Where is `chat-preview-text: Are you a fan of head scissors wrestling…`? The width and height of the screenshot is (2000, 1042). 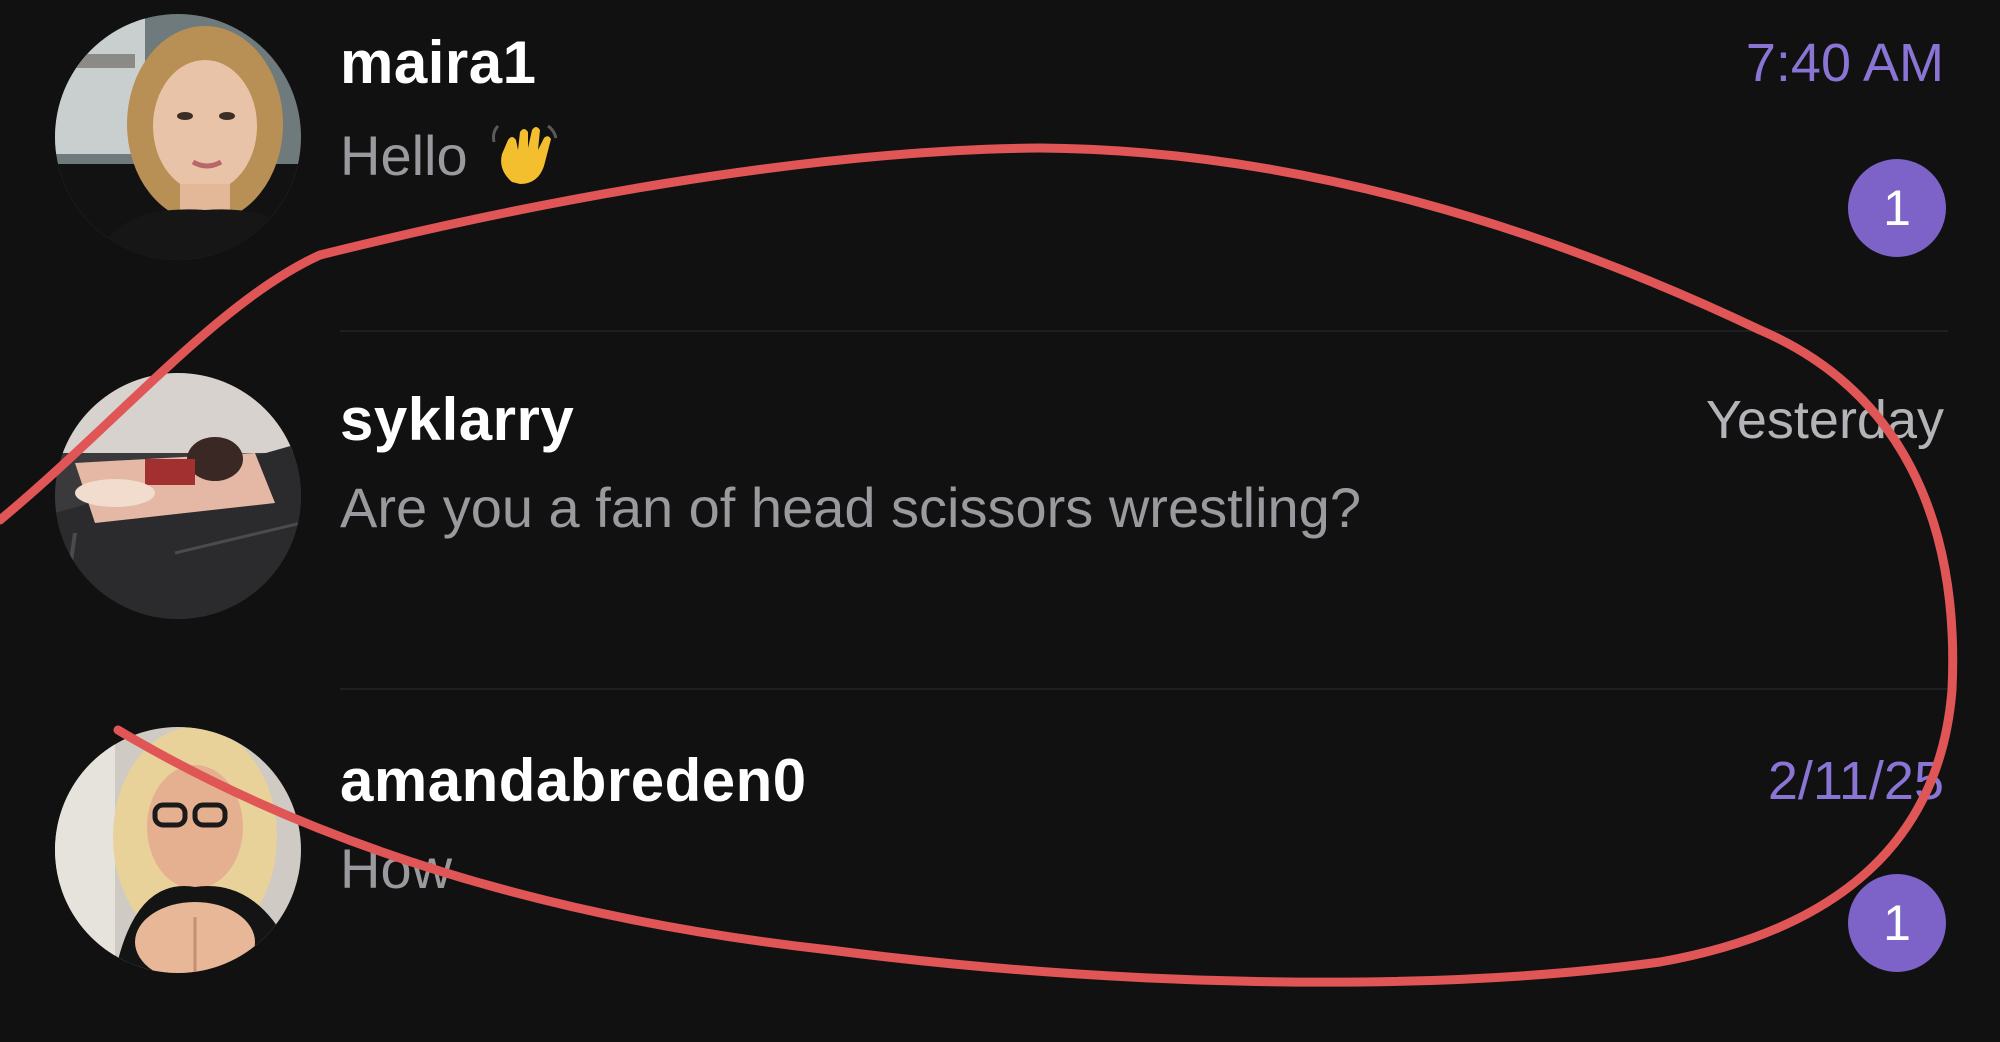 chat-preview-text: Are you a fan of head scissors wrestling… is located at coordinates (850, 507).